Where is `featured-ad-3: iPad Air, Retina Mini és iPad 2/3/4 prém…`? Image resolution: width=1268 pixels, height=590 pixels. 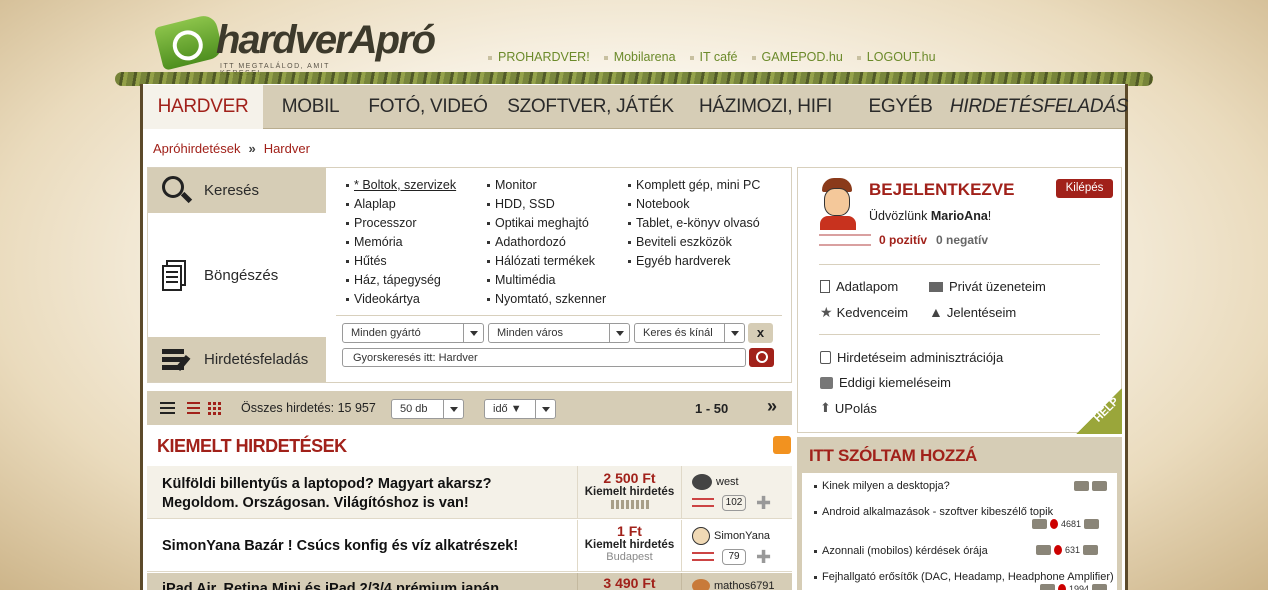 featured-ad-3: iPad Air, Retina Mini és iPad 2/3/4 prém… is located at coordinates (469, 581).